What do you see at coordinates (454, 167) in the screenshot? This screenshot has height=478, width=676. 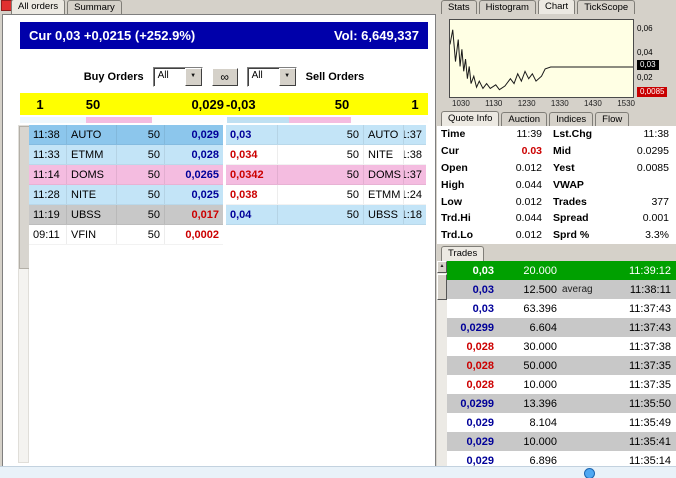 I see `quote-label: Open` at bounding box center [454, 167].